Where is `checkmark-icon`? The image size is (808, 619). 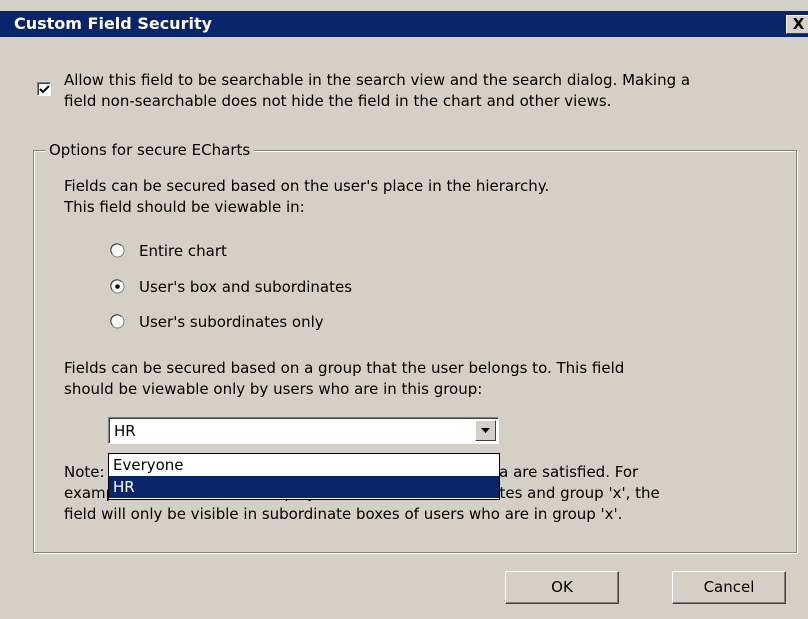
checkmark-icon is located at coordinates (44, 89).